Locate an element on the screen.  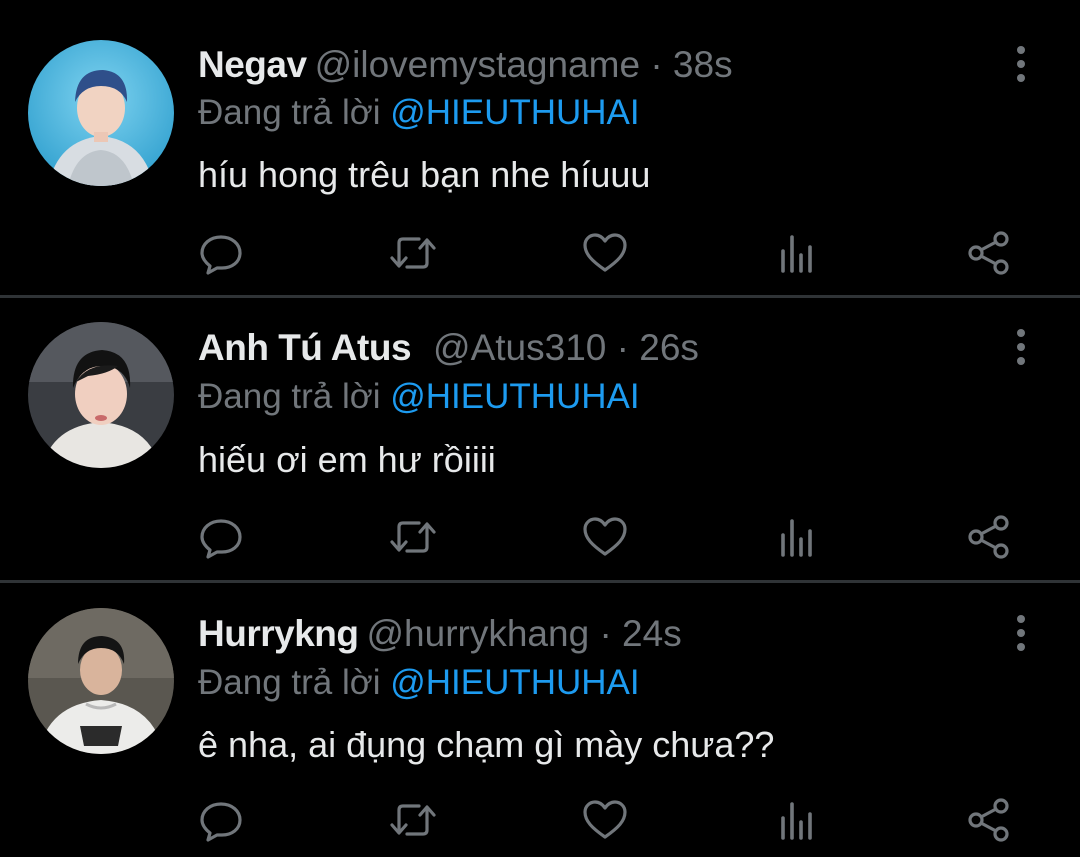
user-handle: @hurrykhang is located at coordinates (477, 633).